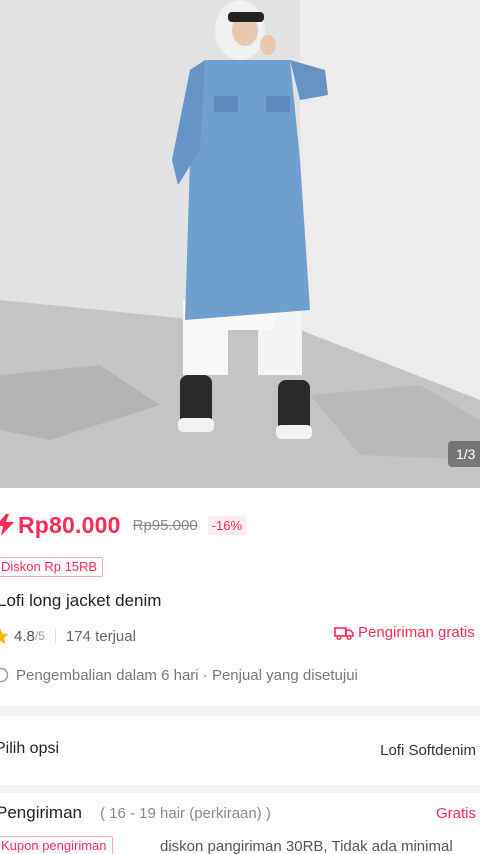 This screenshot has width=480, height=854. I want to click on delivery-label: Pengiriman, so click(41, 812).